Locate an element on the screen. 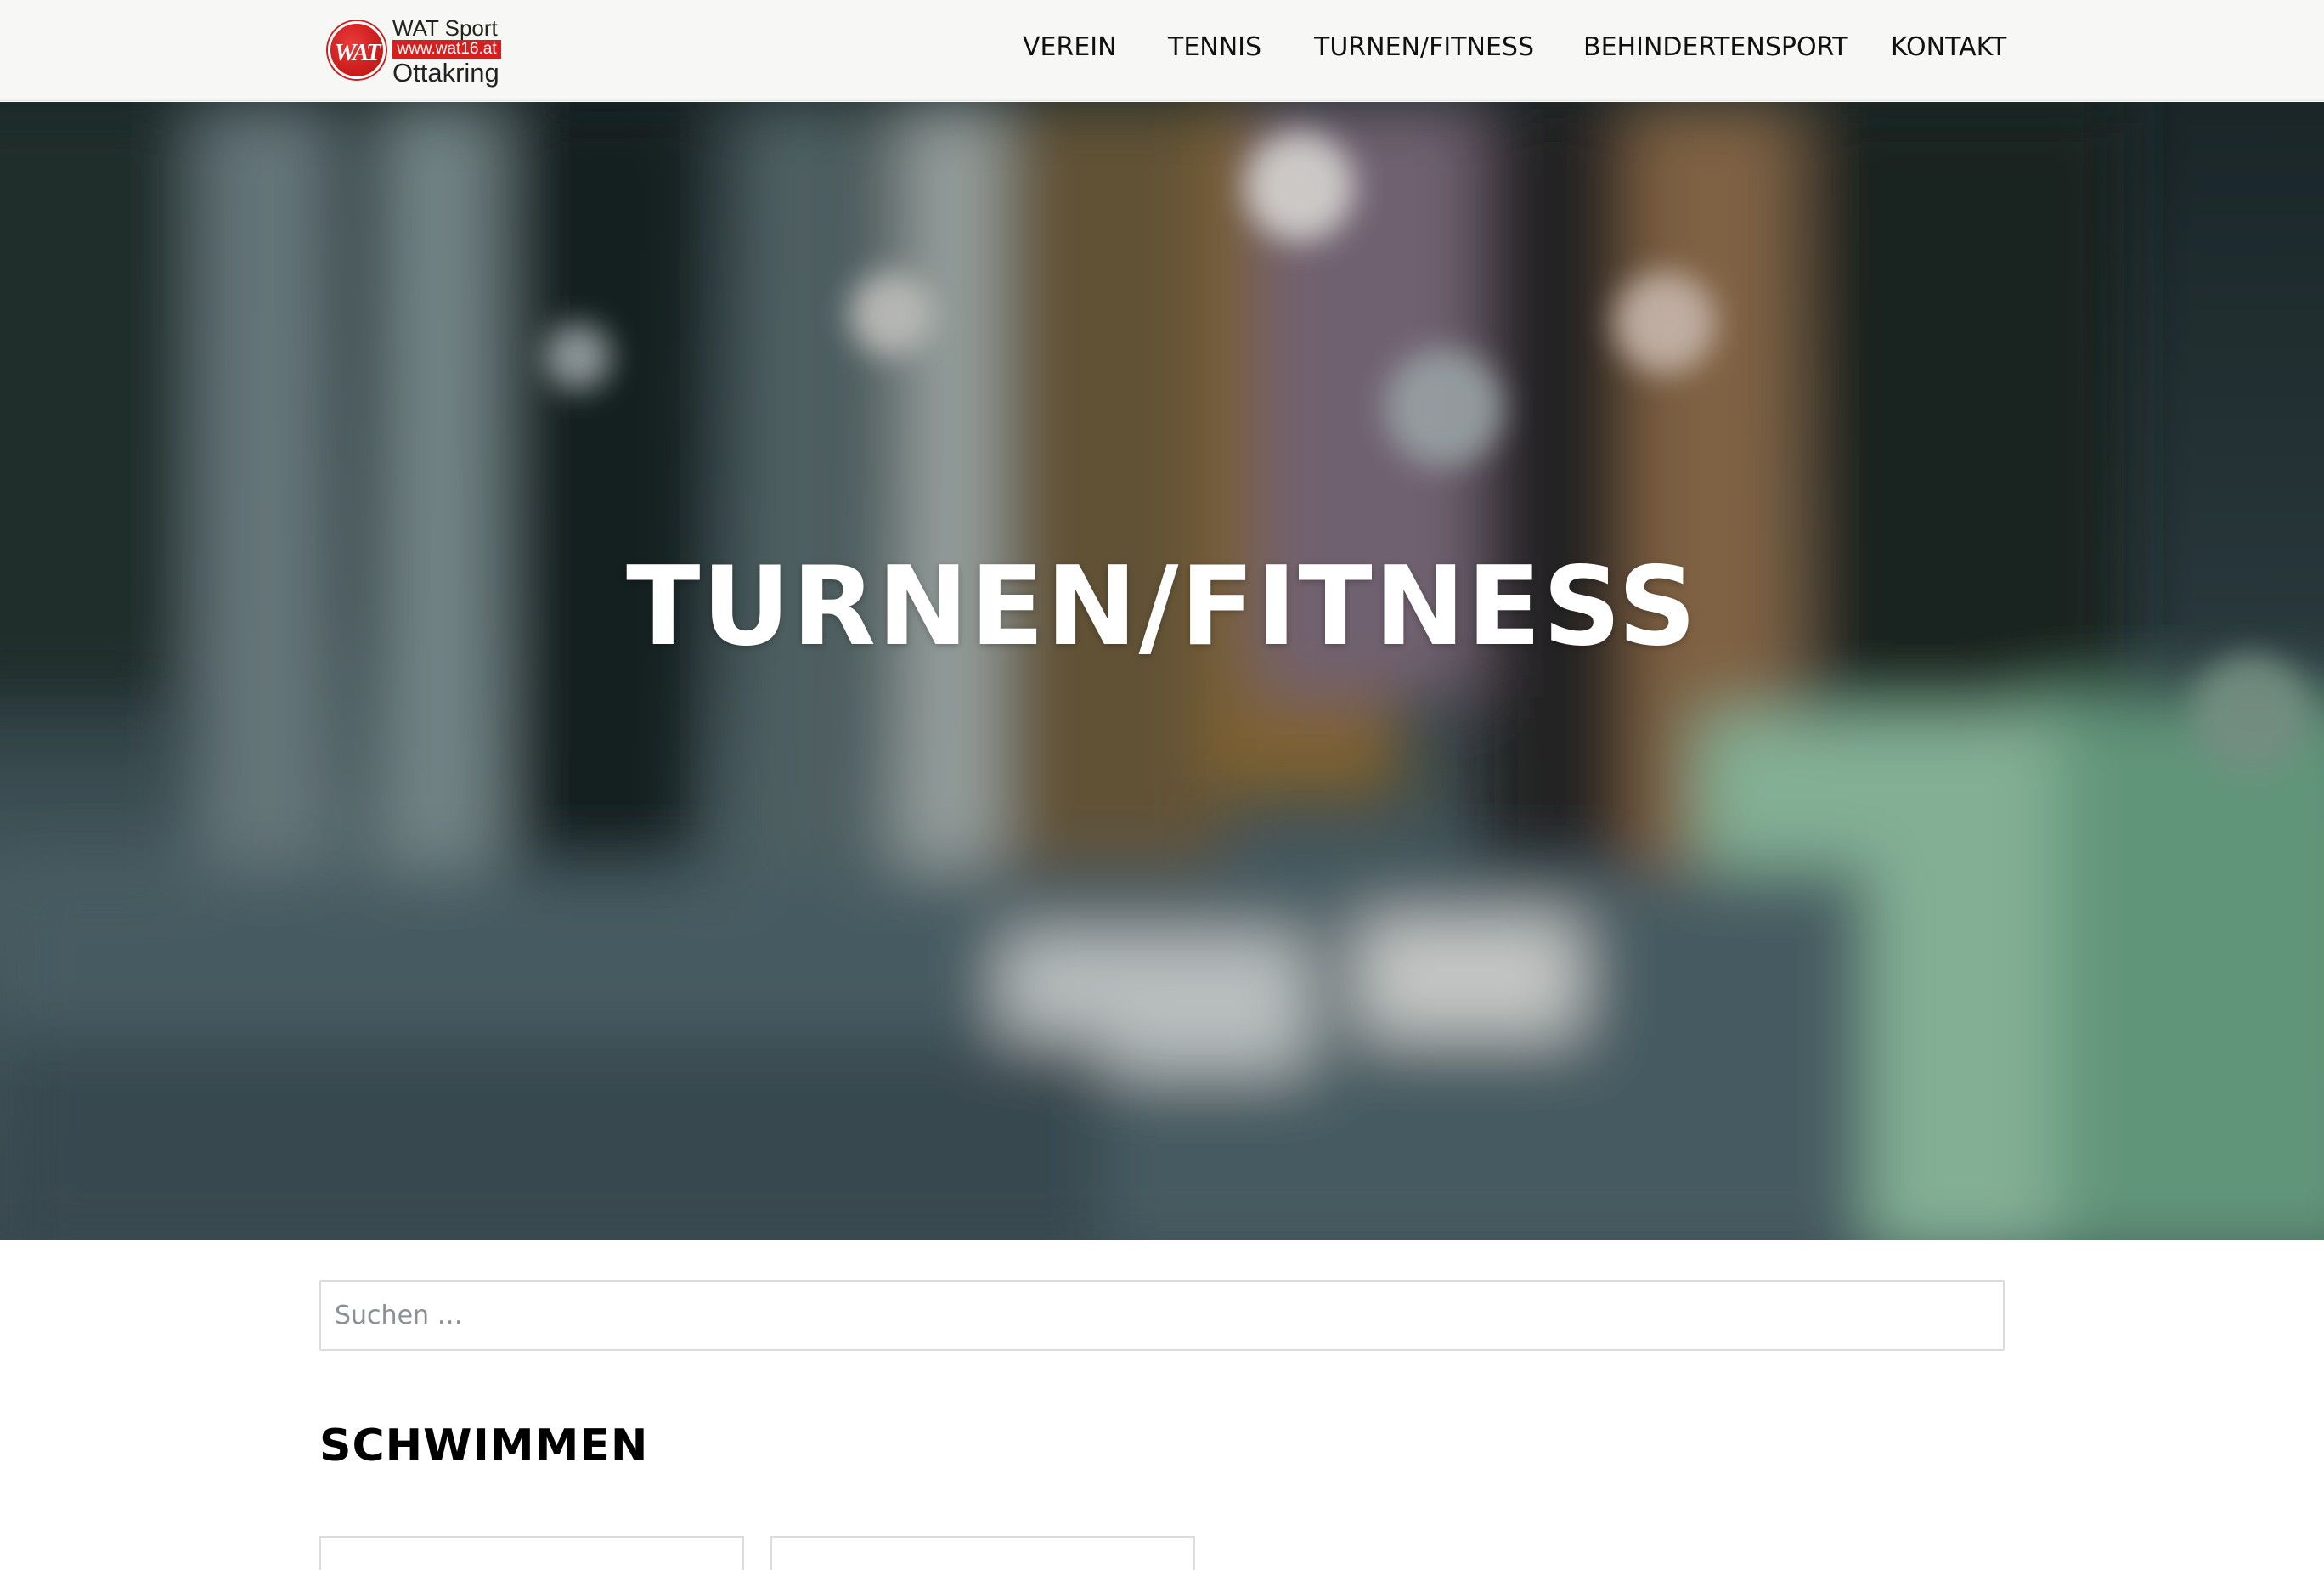 The image size is (2324, 1570). page-title: TURNEN/FITNESS is located at coordinates (1162, 607).